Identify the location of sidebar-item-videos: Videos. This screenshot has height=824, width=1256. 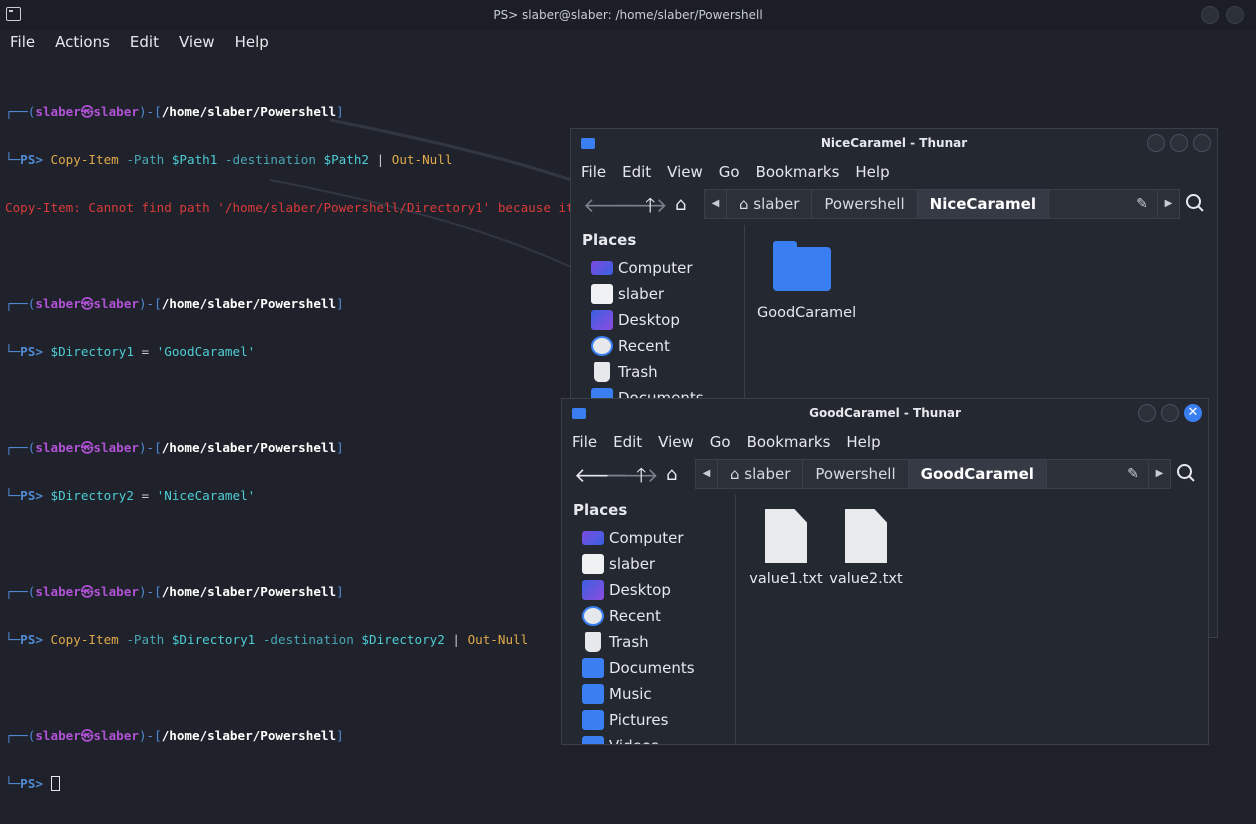
(648, 738).